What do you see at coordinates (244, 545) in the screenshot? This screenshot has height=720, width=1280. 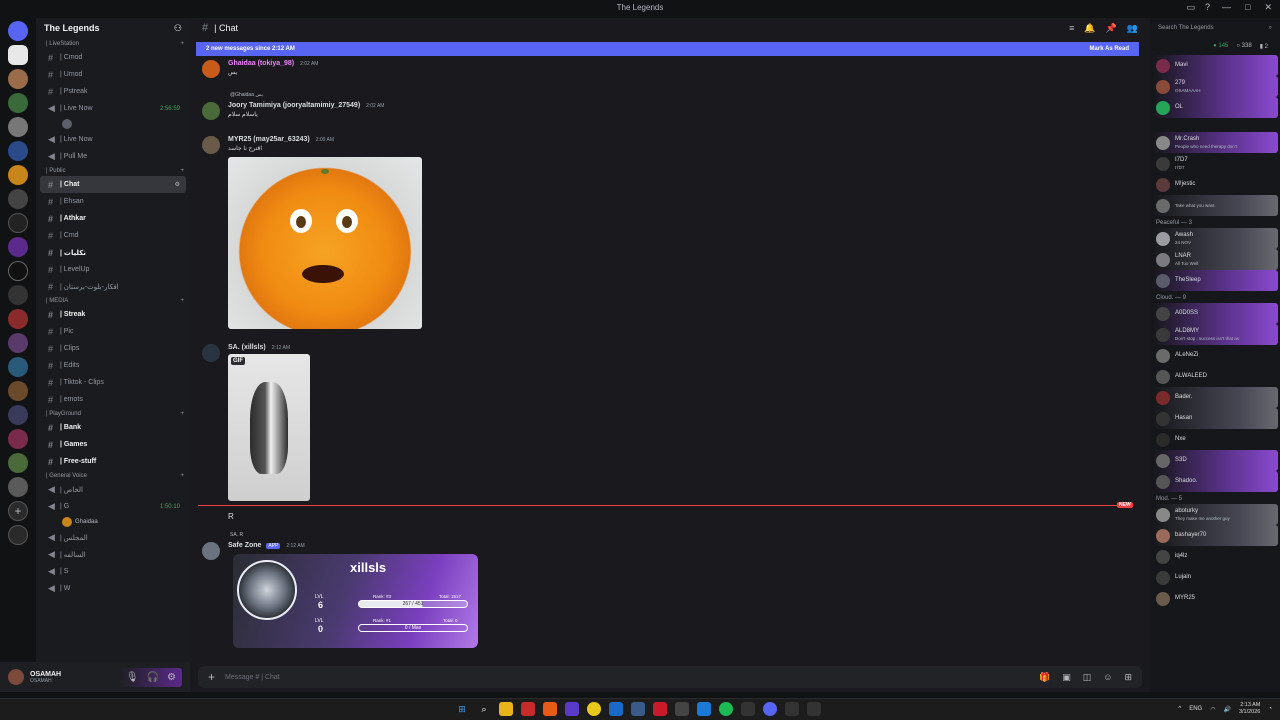 I see `message-author: Safe Zone` at bounding box center [244, 545].